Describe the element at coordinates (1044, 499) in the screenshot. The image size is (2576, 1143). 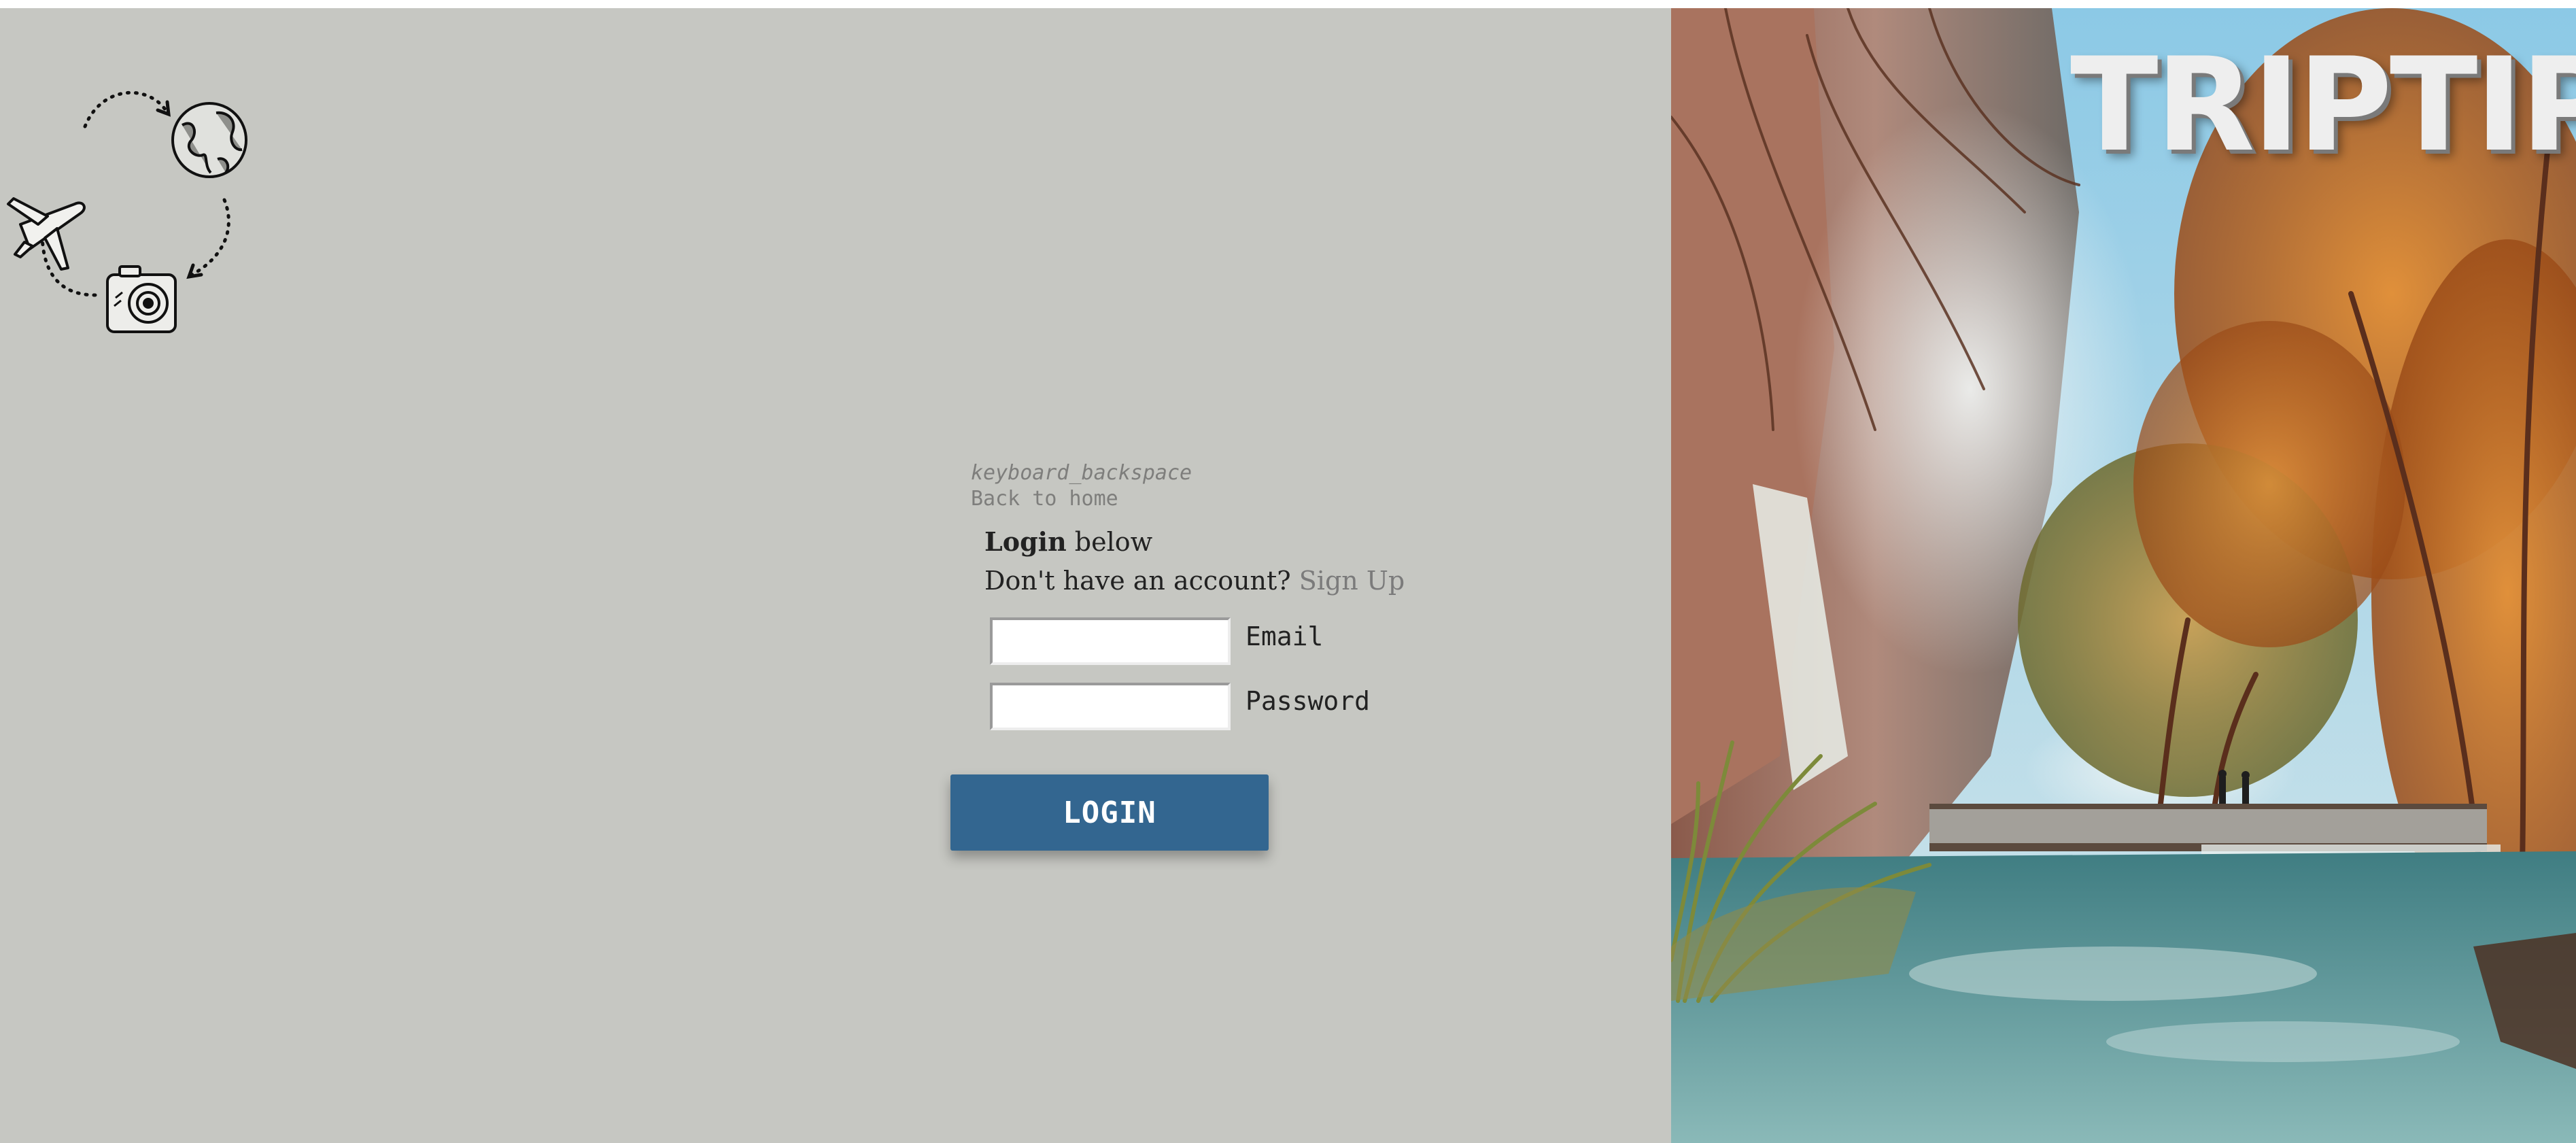
I see `back-to-home-link: Back to home` at that location.